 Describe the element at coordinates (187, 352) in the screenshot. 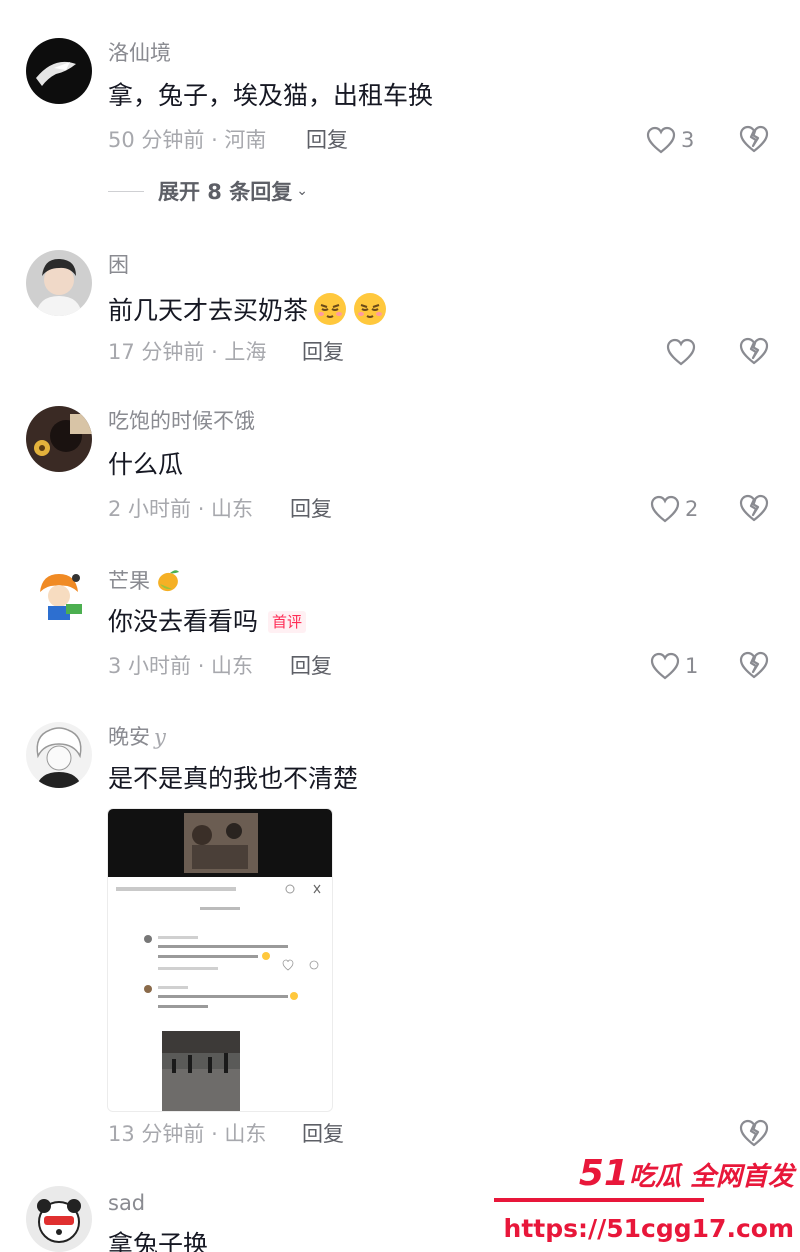

I see `comment-time-location: 17 分钟前 · 上海` at that location.